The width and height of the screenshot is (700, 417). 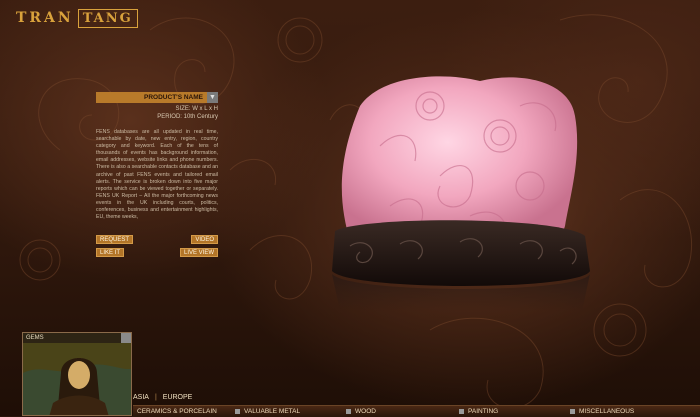 What do you see at coordinates (45, 18) in the screenshot?
I see `brand-name: TRAN` at bounding box center [45, 18].